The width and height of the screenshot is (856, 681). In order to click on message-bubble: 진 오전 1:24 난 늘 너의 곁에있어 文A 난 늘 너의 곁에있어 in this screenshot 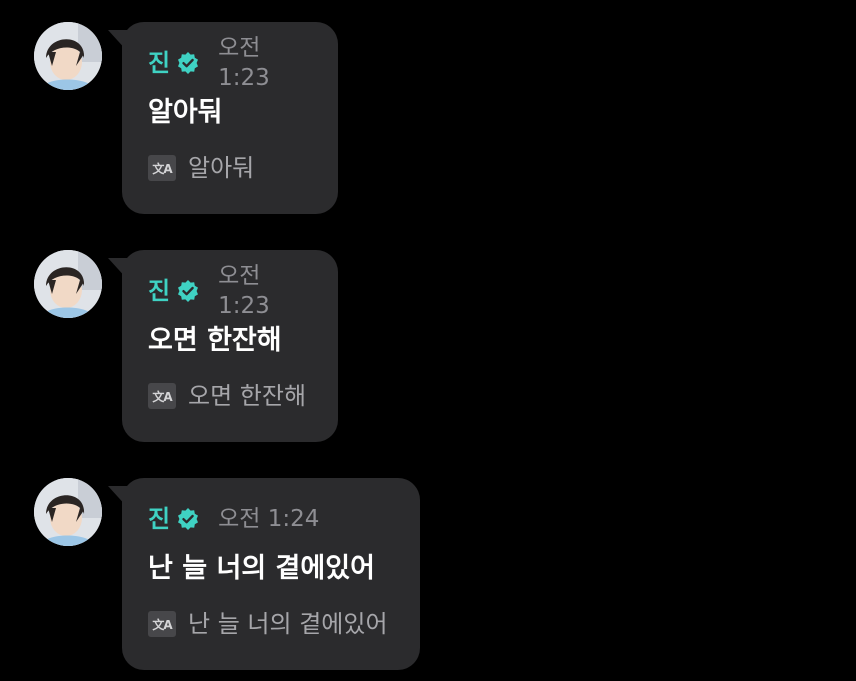, I will do `click(264, 574)`.